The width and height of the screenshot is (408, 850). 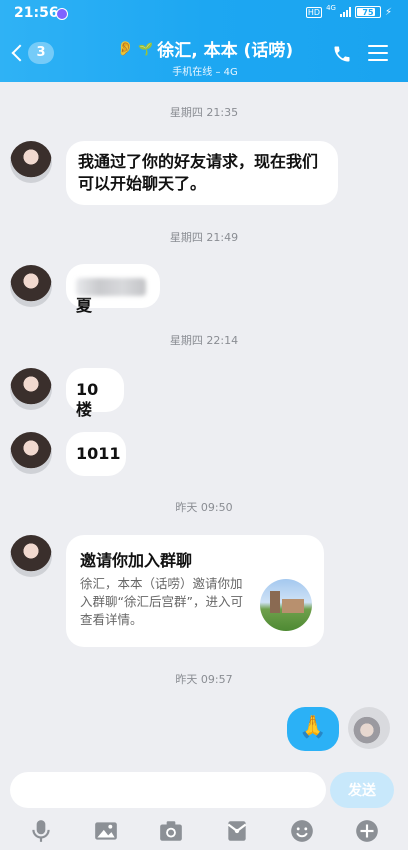 I want to click on card-title: 邀请你加入群聊, so click(x=136, y=560).